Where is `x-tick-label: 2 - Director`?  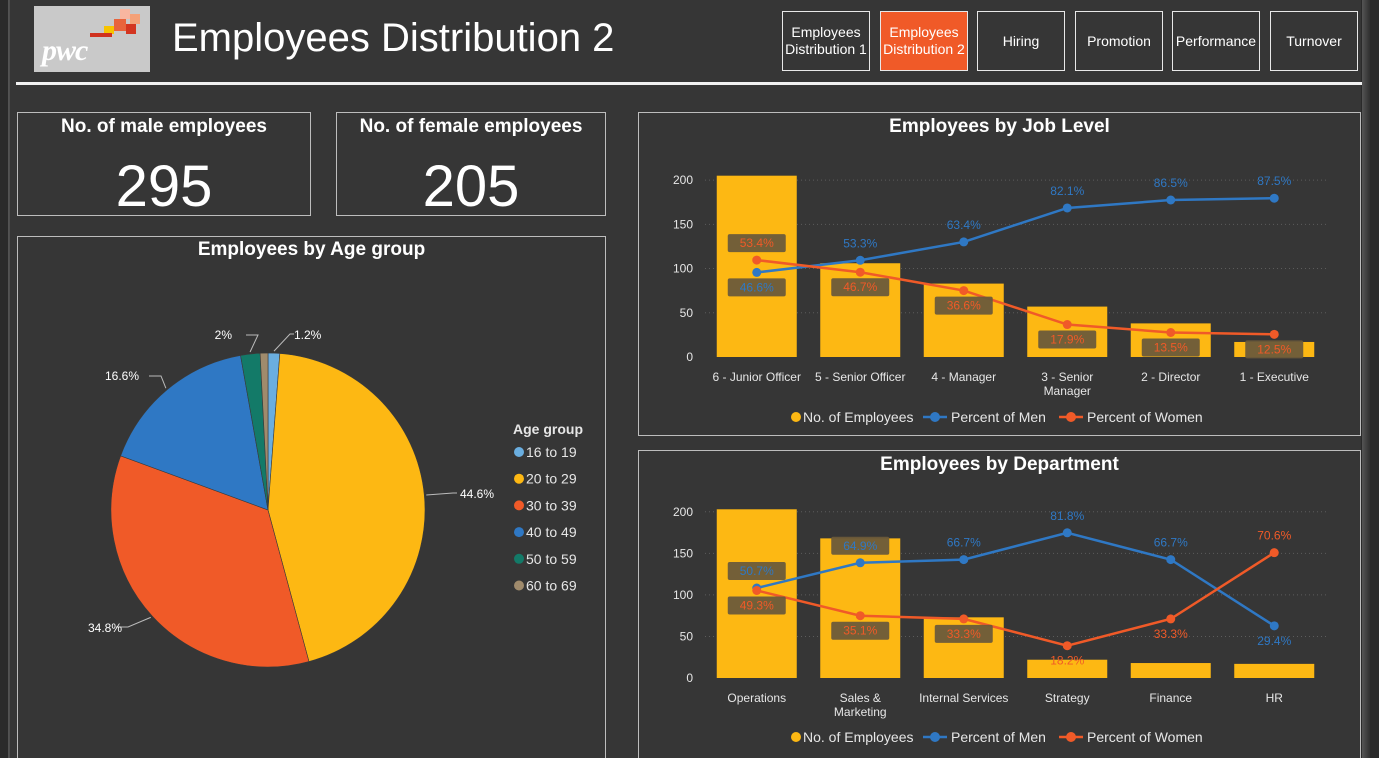
x-tick-label: 2 - Director is located at coordinates (1170, 377).